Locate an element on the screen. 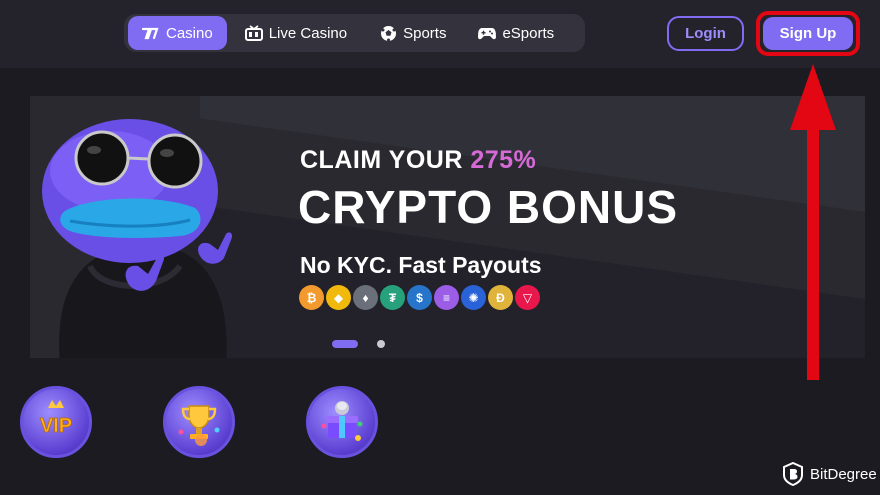 The image size is (880, 495). tab-casino-label: Casino is located at coordinates (189, 33).